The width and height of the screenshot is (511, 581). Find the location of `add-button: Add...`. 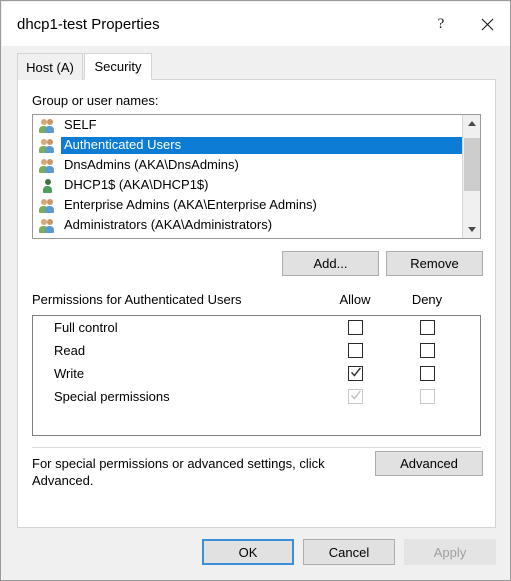

add-button: Add... is located at coordinates (330, 263).